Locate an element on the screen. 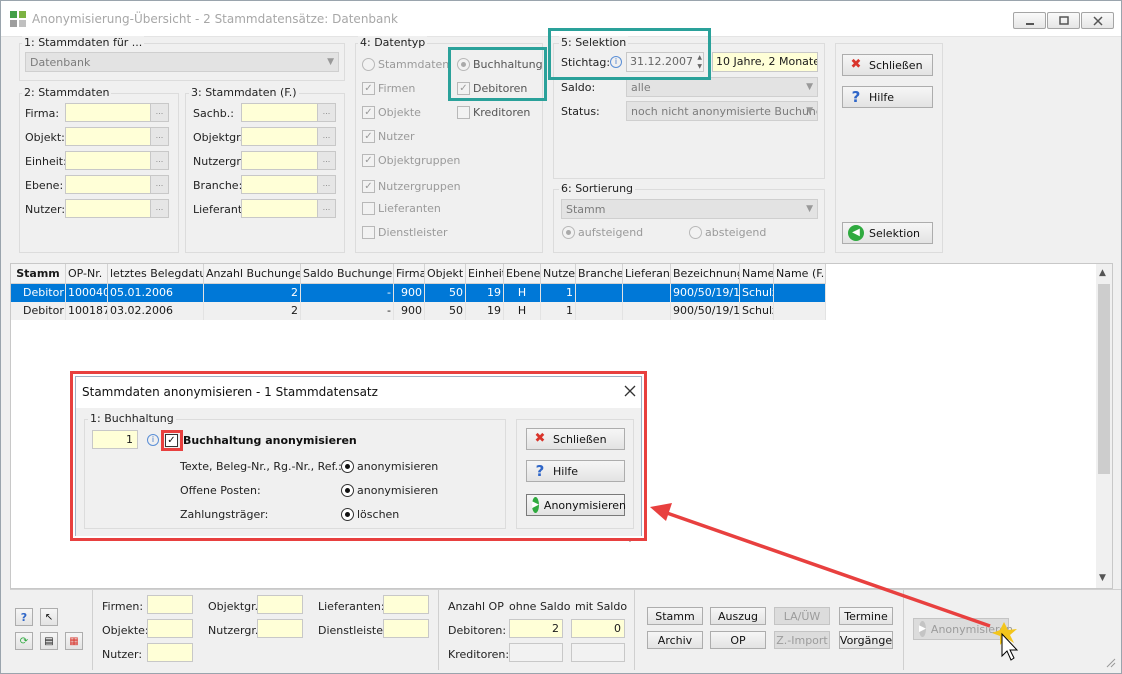  buchhaltung-count: 1 is located at coordinates (115, 439).